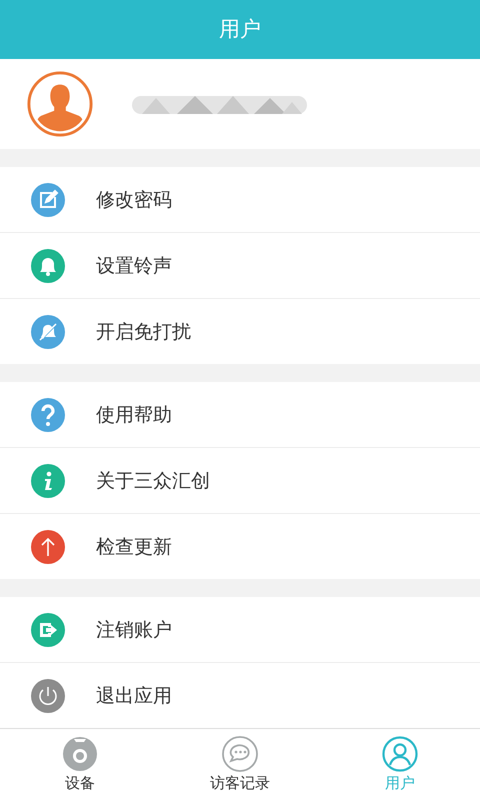  I want to click on menu-item: 检查更新, so click(240, 547).